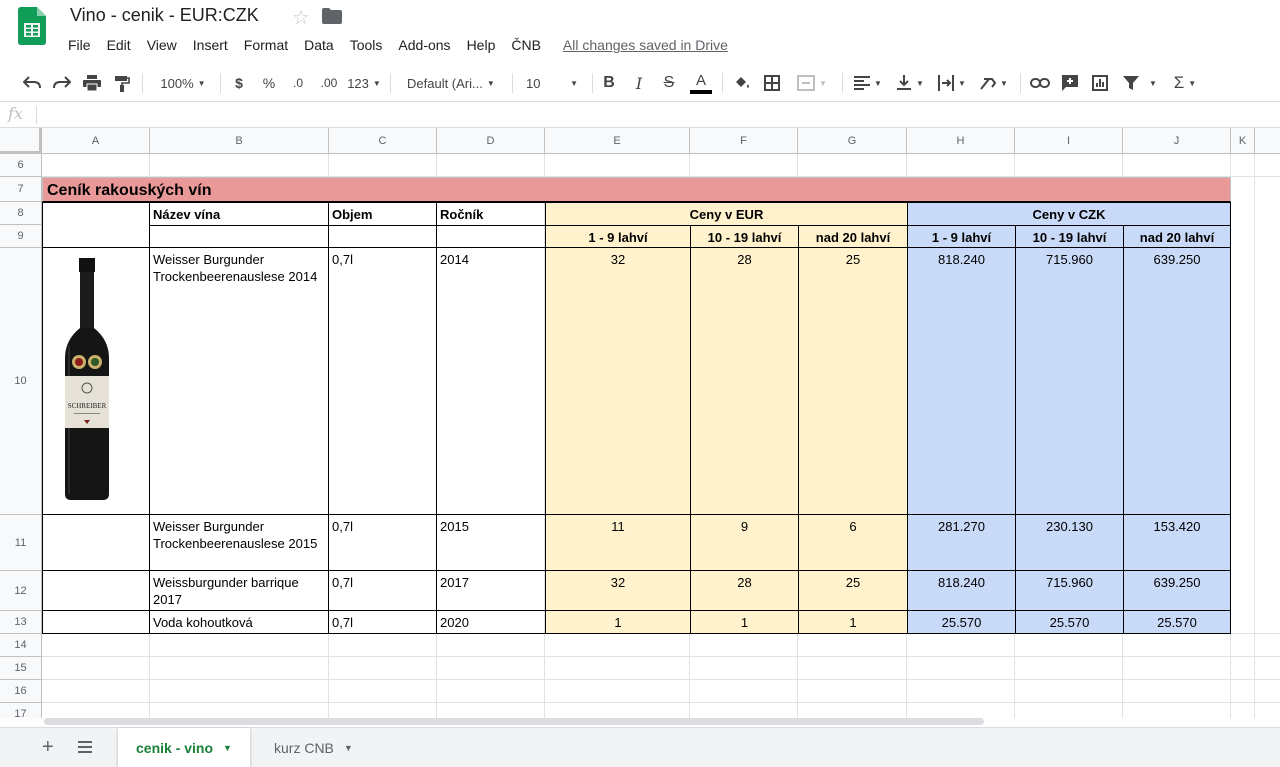 The width and height of the screenshot is (1280, 767). Describe the element at coordinates (21, 668) in the screenshot. I see `row-header-15: 15` at that location.